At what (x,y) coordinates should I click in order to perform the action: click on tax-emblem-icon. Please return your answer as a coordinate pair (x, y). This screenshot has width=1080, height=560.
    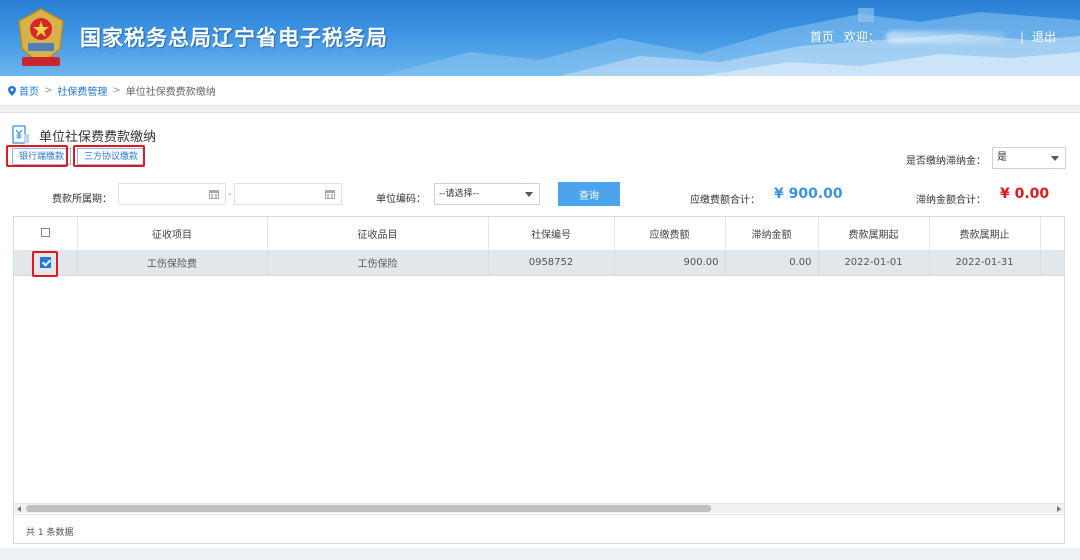
    Looking at the image, I should click on (41, 37).